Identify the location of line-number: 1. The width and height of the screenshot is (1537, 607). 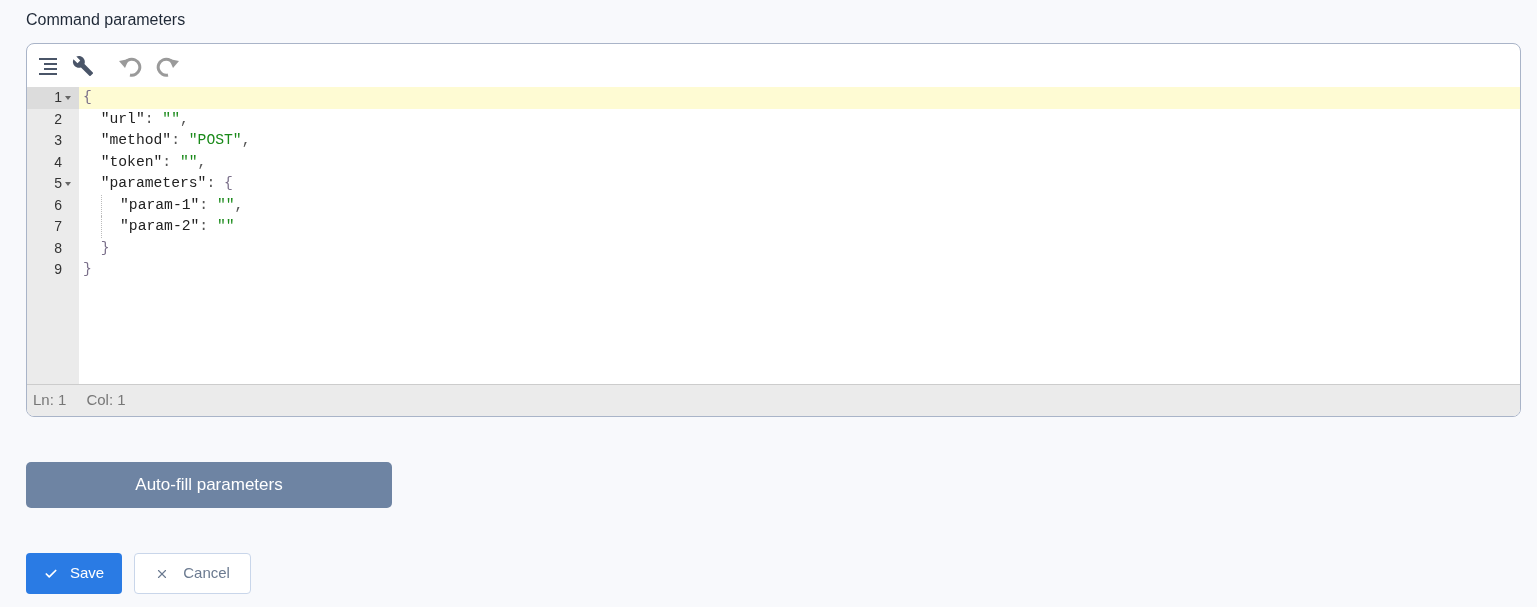
(53, 98).